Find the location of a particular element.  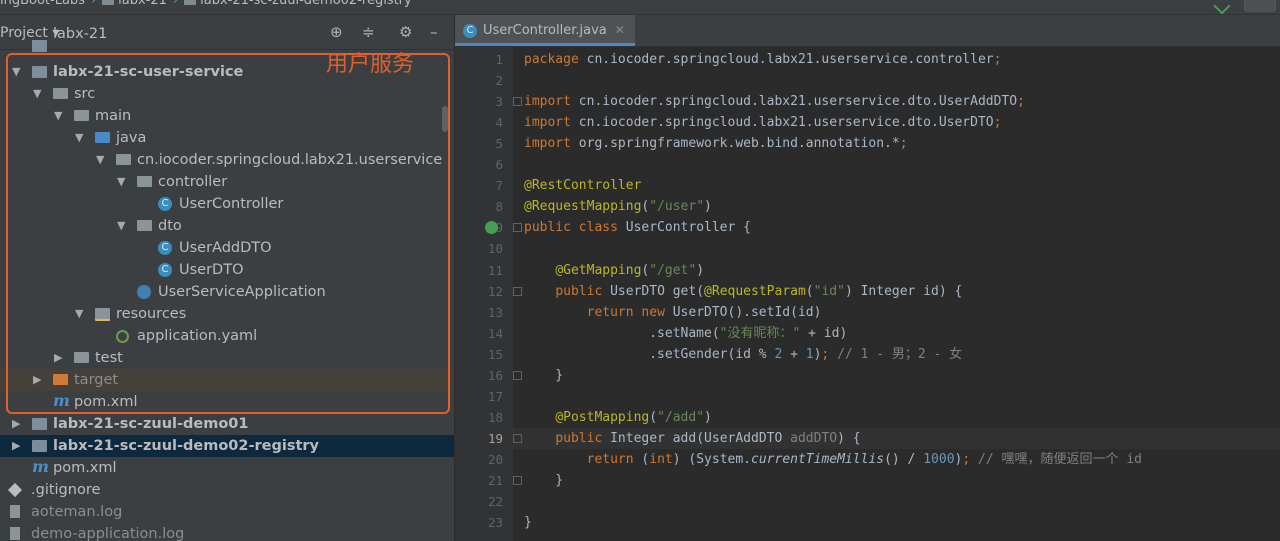

code-token: ) Integer id) { is located at coordinates (903, 291).